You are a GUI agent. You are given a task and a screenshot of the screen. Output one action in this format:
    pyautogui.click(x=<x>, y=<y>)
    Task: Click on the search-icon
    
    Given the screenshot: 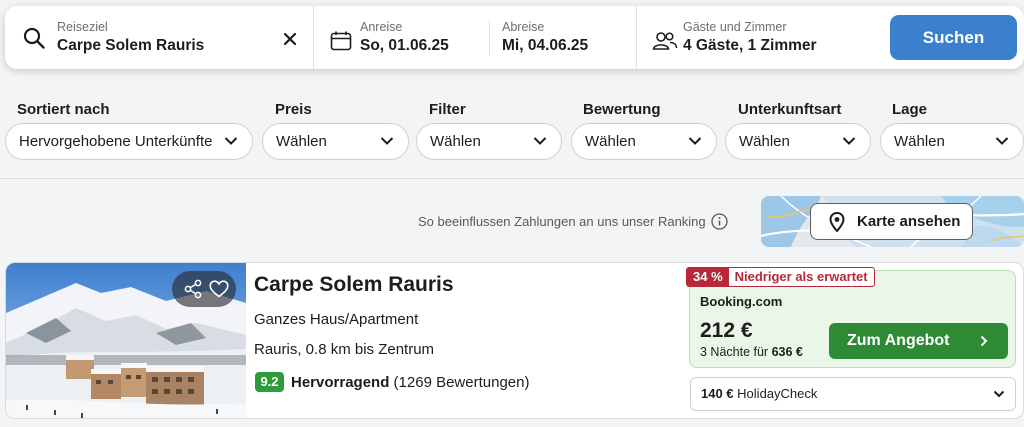 What is the action you would take?
    pyautogui.click(x=34, y=38)
    